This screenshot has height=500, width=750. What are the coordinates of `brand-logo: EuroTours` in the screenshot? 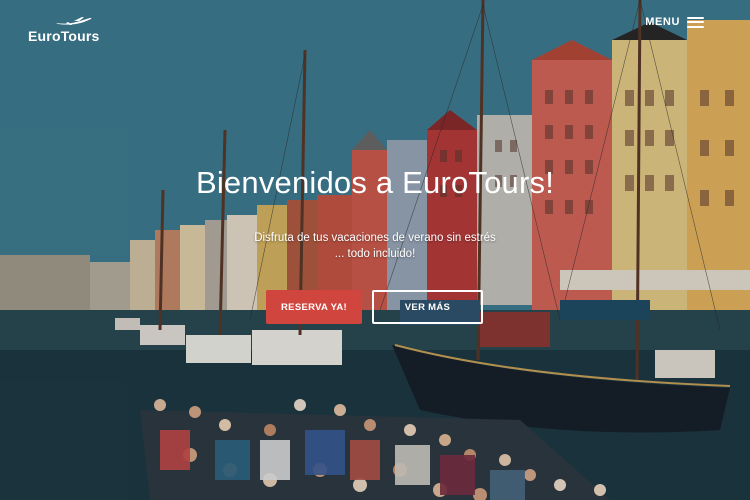 It's located at (64, 30).